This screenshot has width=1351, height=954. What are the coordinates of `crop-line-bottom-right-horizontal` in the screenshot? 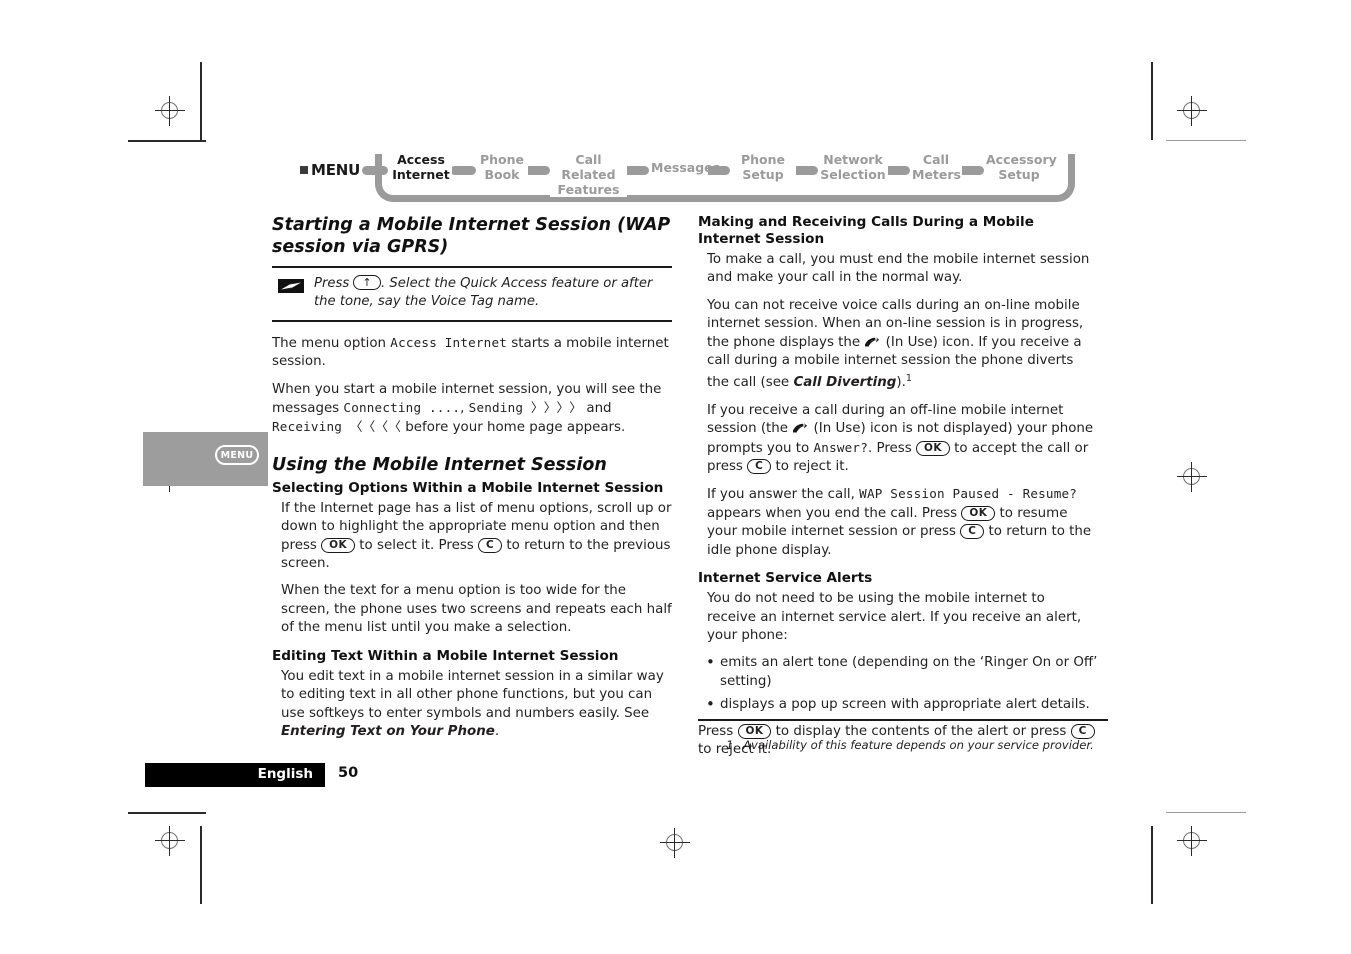 It's located at (1206, 813).